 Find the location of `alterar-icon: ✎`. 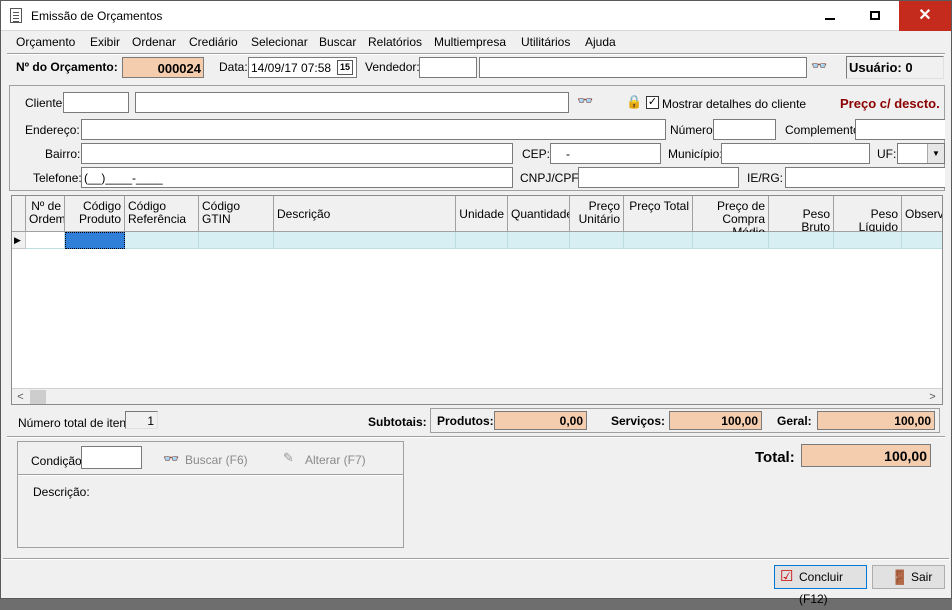

alterar-icon: ✎ is located at coordinates (288, 457).